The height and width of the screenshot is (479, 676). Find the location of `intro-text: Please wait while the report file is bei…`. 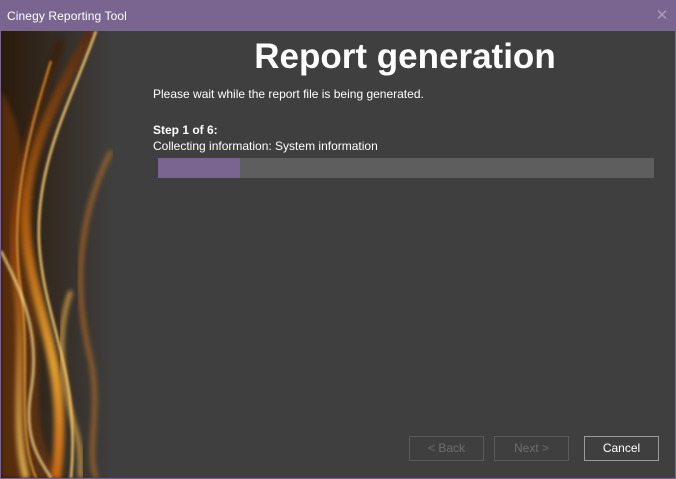

intro-text: Please wait while the report file is bei… is located at coordinates (288, 94).